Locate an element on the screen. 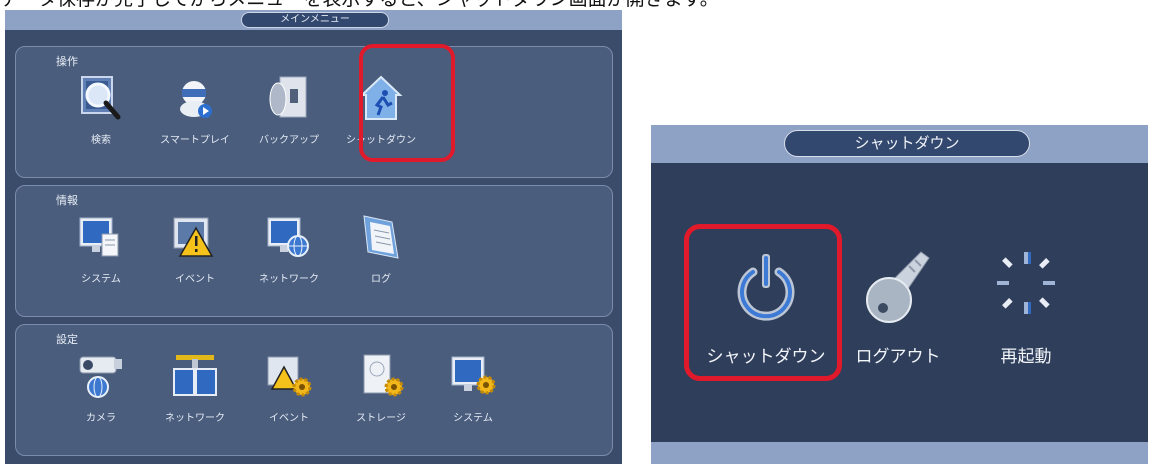  menu-item-label: バックアップ is located at coordinates (289, 140).